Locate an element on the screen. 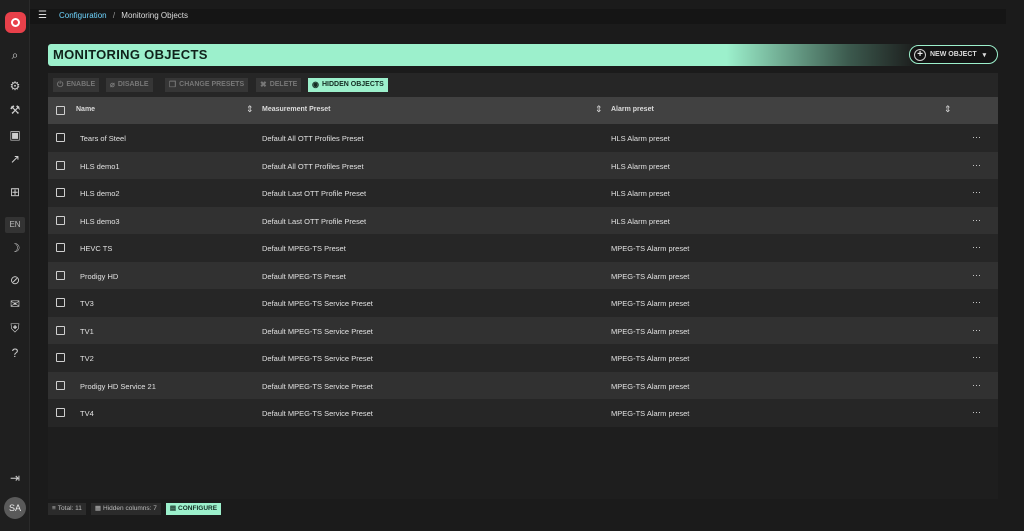 This screenshot has width=1024, height=531. change-presets-button: ❐ CHANGE PRESETS is located at coordinates (207, 85).